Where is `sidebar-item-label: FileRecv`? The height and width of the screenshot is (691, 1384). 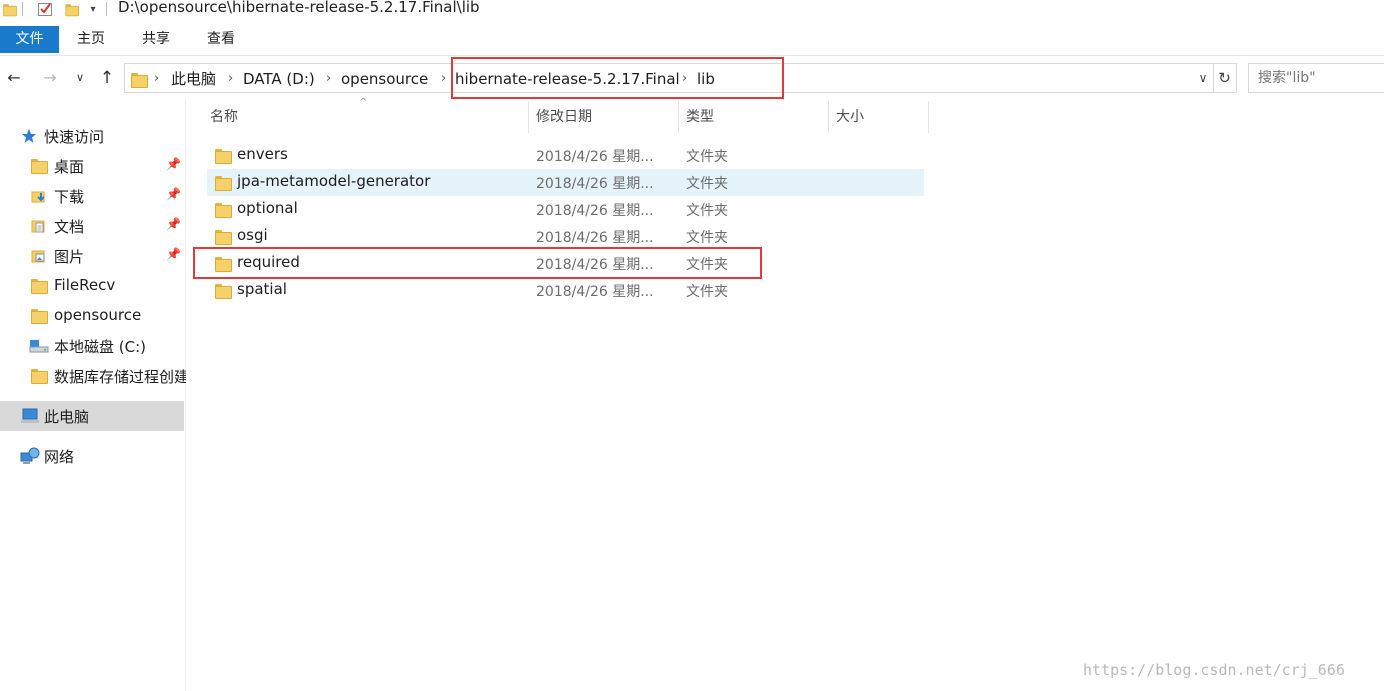 sidebar-item-label: FileRecv is located at coordinates (85, 285).